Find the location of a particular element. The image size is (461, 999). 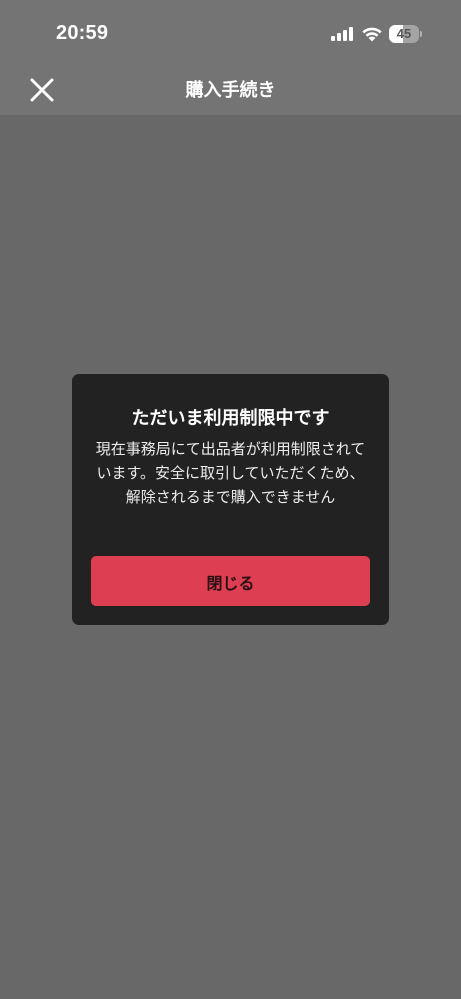

status-time: 20:59 is located at coordinates (82, 33).